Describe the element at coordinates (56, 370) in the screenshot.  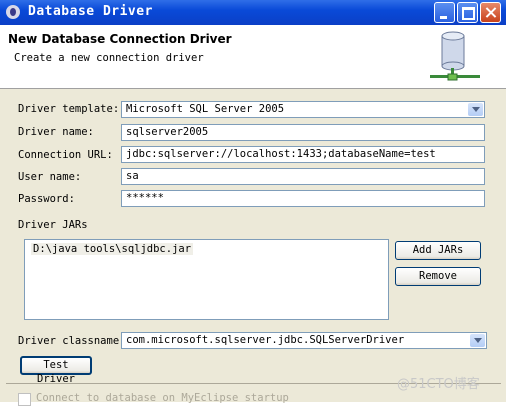
I see `test-driver-button: Test Driver` at that location.